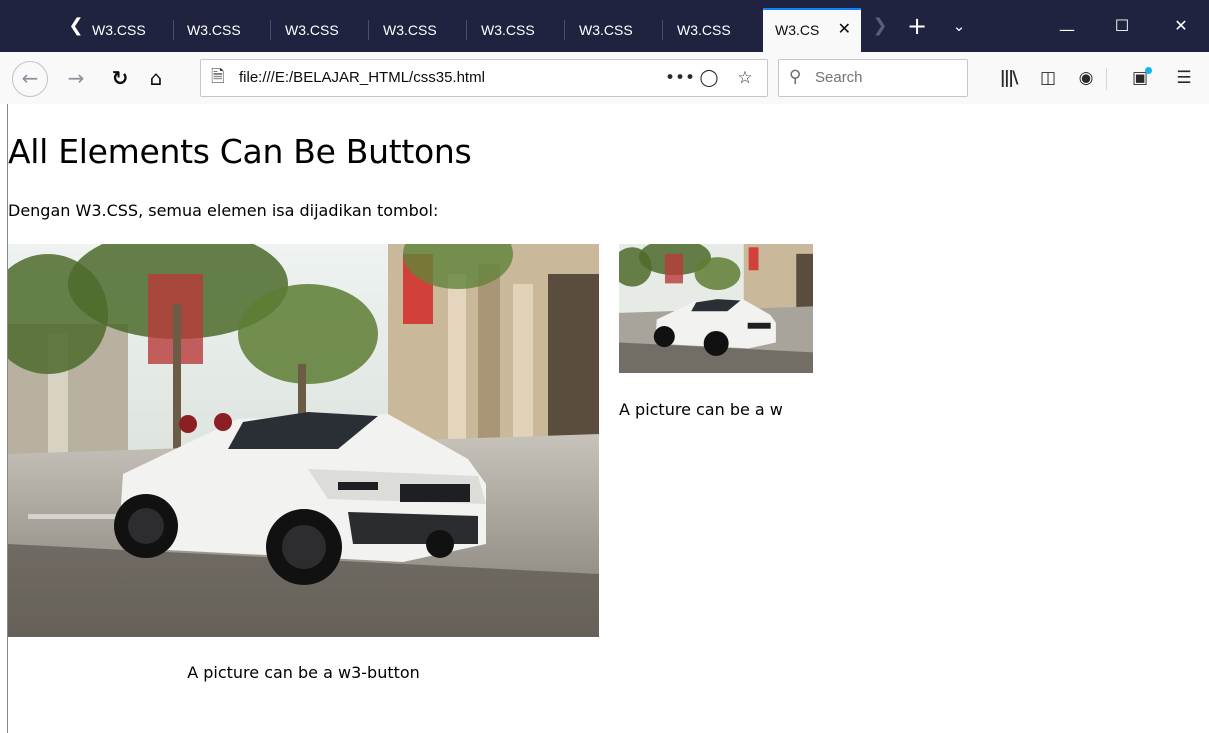 The height and width of the screenshot is (733, 1209). I want to click on notification-dot, so click(1148, 70).